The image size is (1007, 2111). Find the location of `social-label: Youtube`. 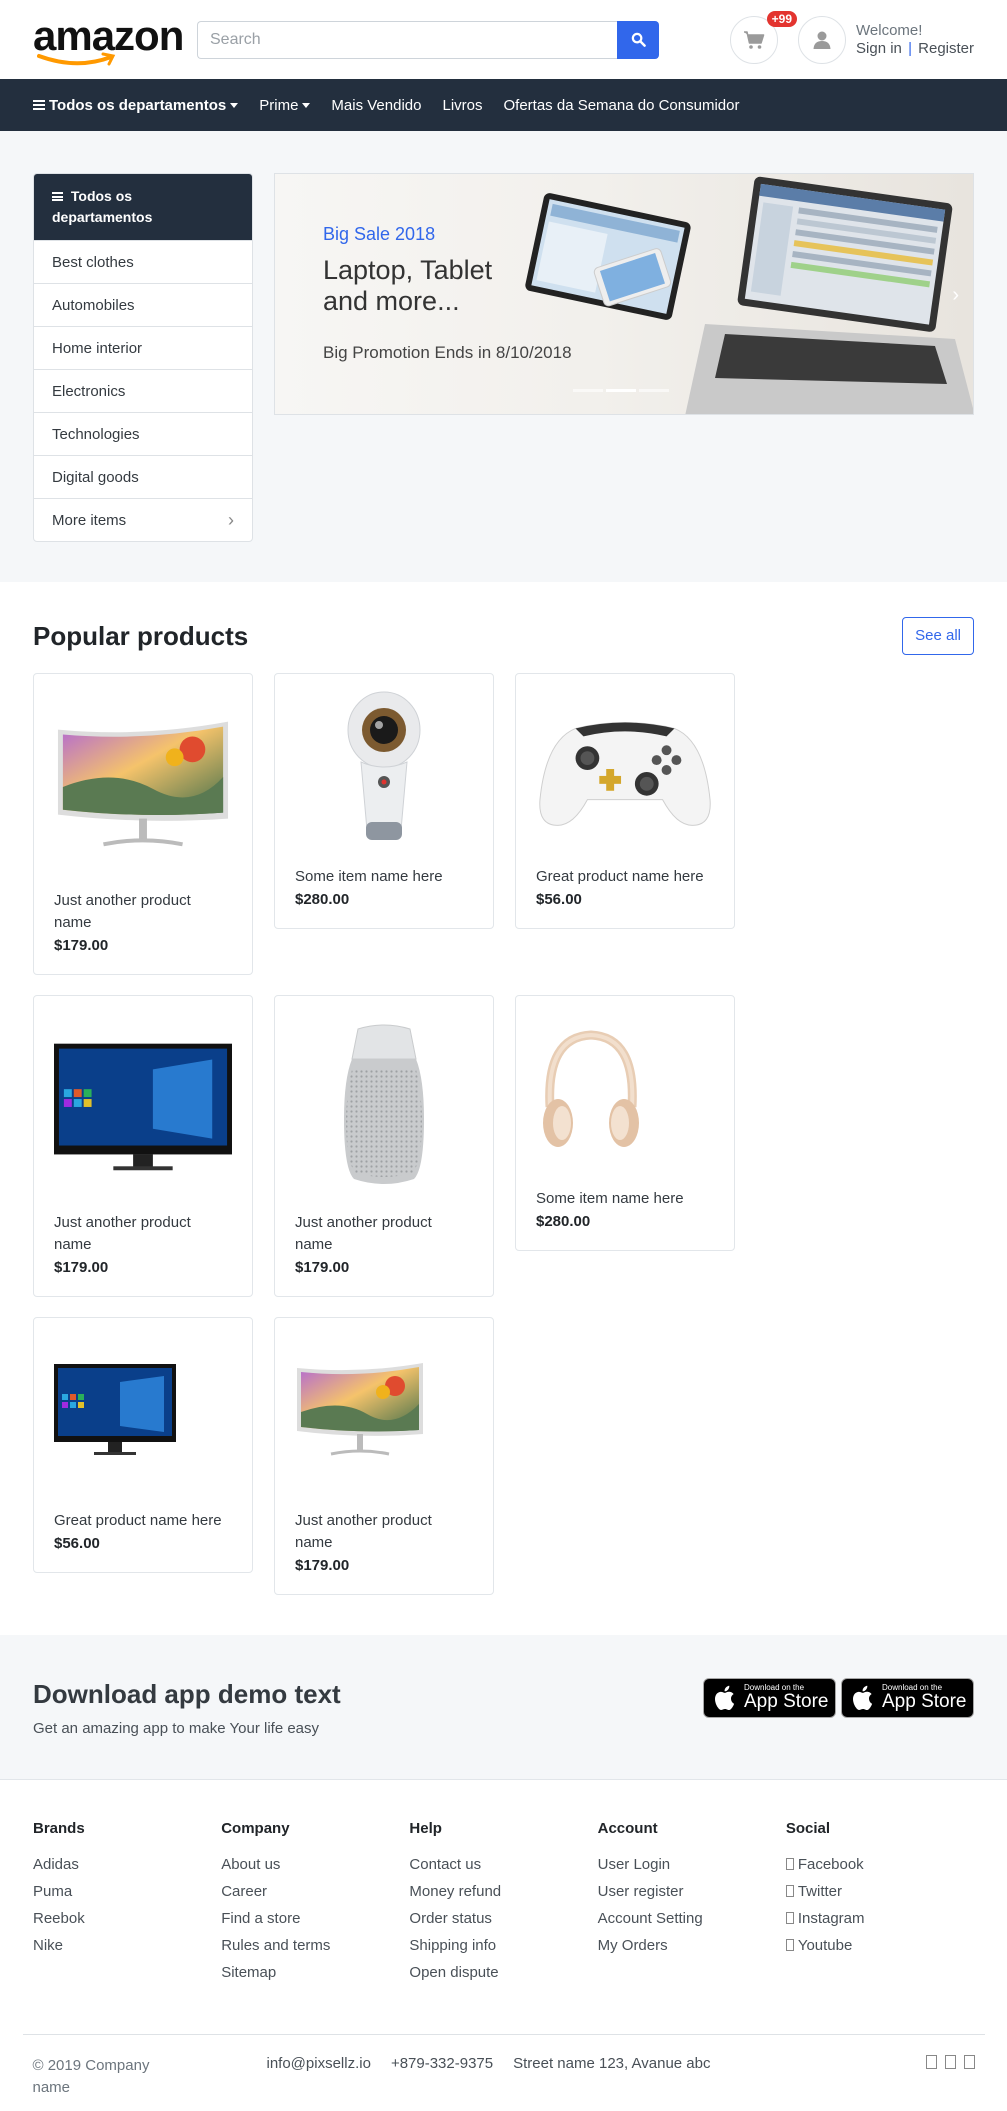

social-label: Youtube is located at coordinates (825, 1945).